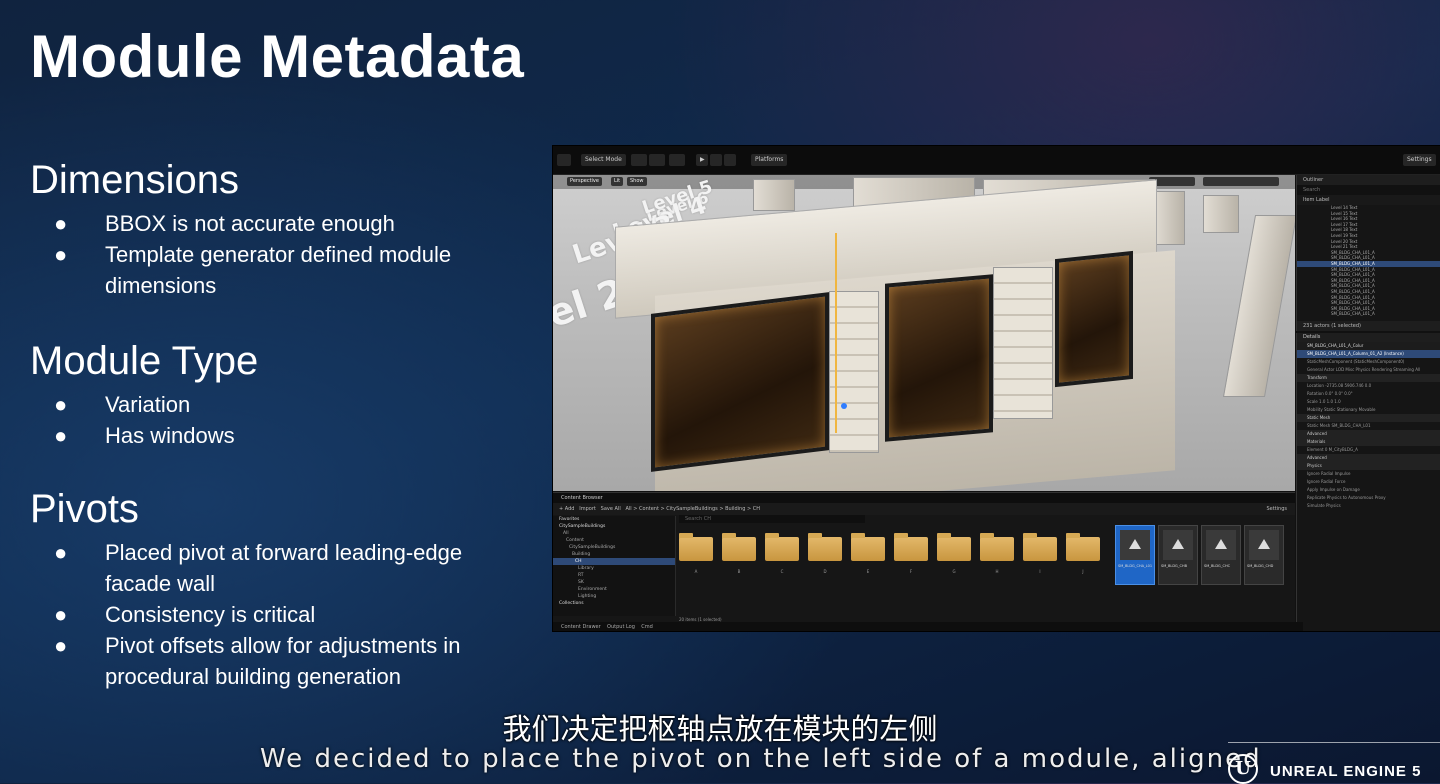  What do you see at coordinates (1368, 410) in the screenshot?
I see `details-property: Mobility Static Stationary Movable` at bounding box center [1368, 410].